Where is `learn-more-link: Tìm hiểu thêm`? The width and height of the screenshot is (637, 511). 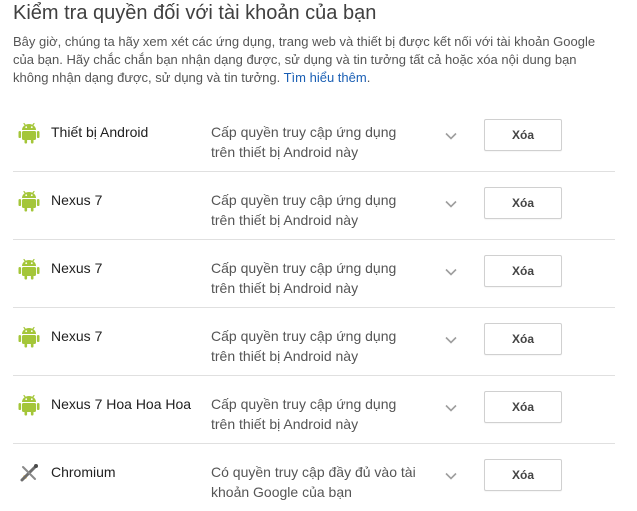 learn-more-link: Tìm hiểu thêm is located at coordinates (325, 77).